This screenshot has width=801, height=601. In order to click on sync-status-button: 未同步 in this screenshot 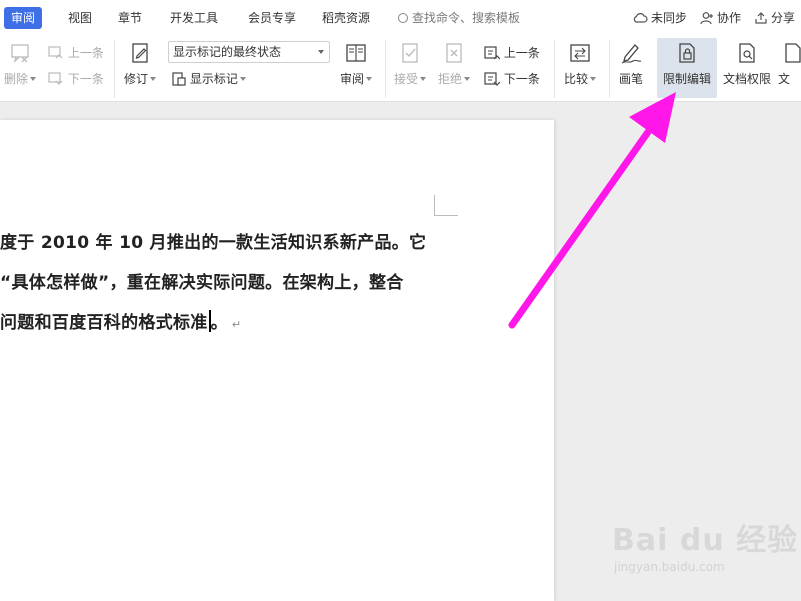, I will do `click(659, 18)`.